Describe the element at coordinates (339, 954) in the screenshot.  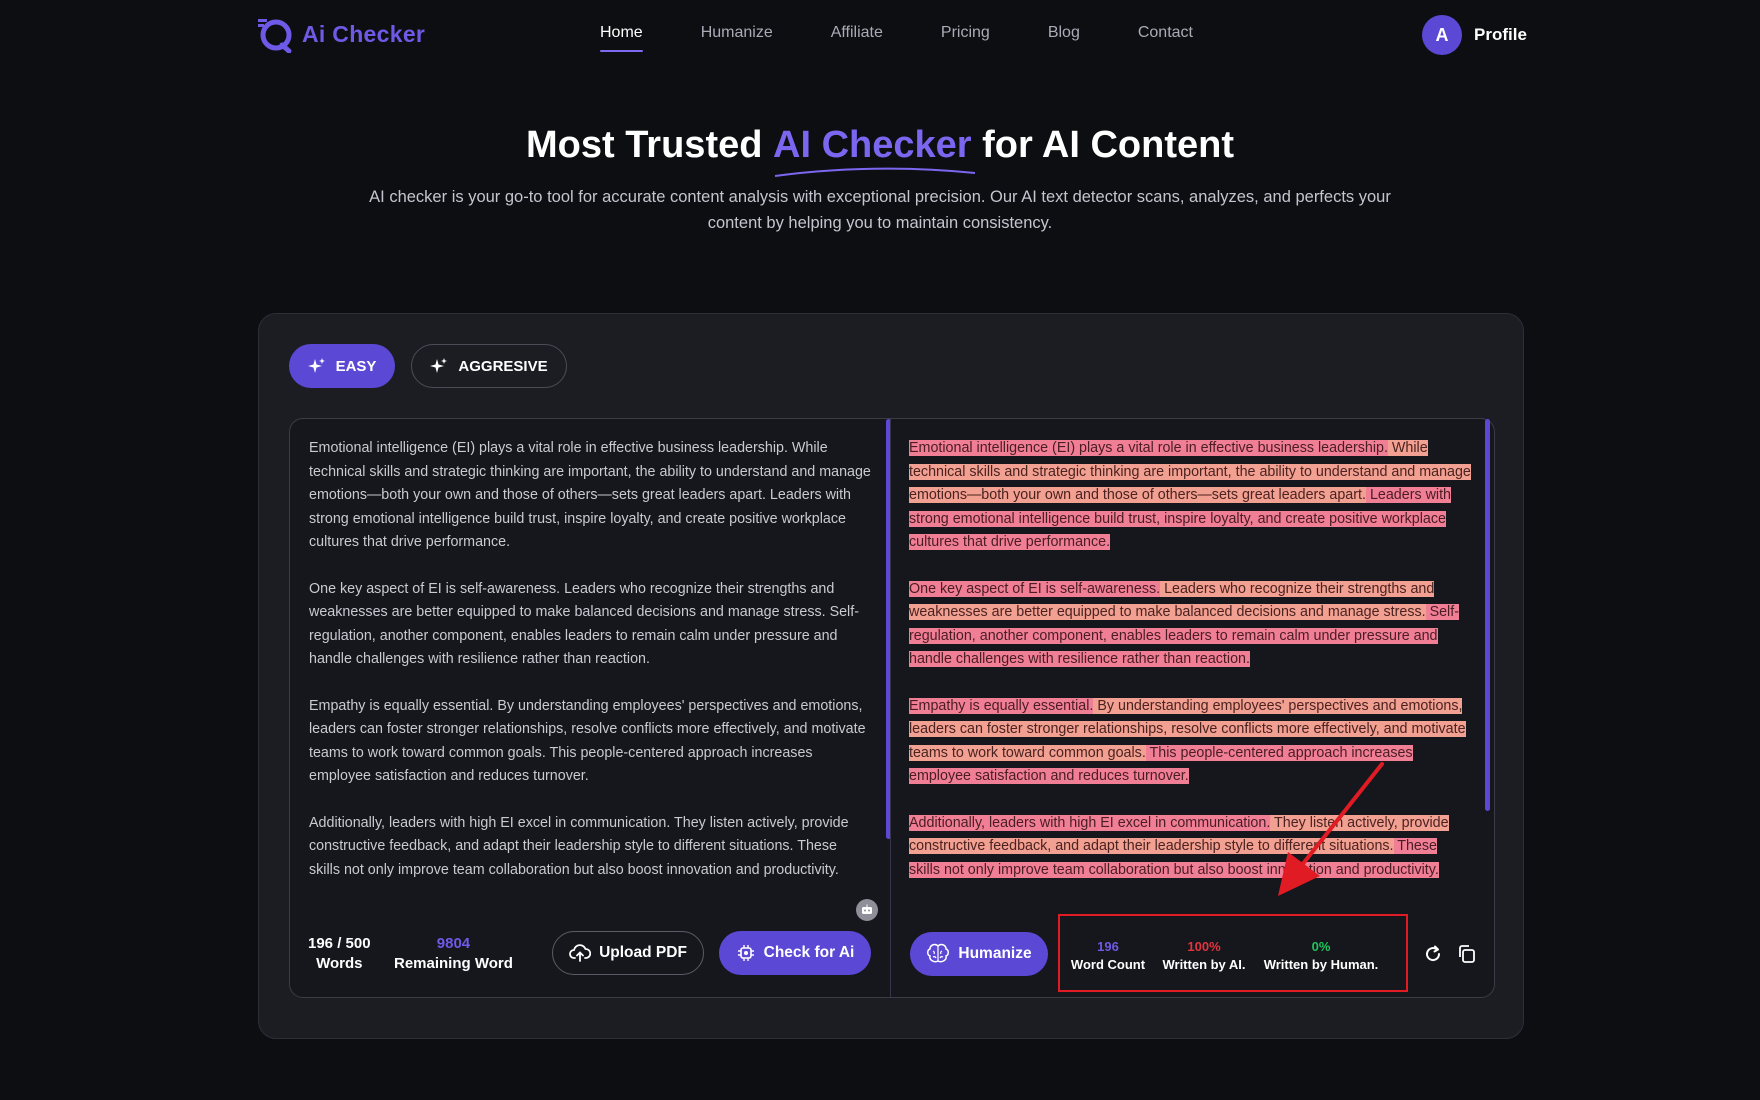
I see `word-count-stat: 196 / 500 Words` at that location.